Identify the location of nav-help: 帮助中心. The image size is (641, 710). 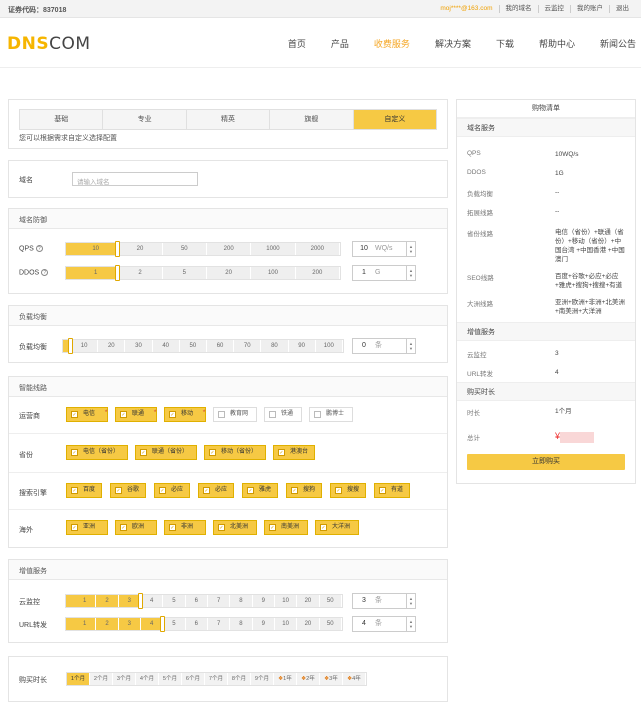
(557, 43).